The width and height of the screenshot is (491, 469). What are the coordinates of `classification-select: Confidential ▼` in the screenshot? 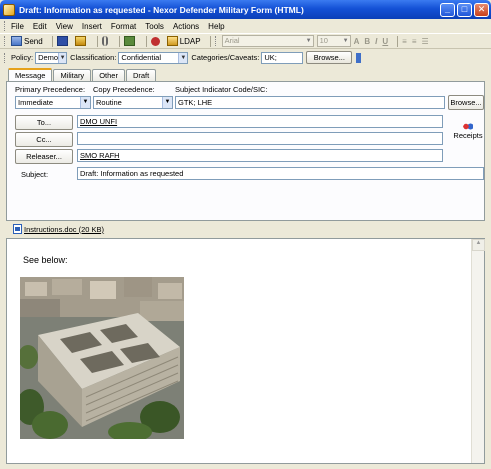 It's located at (153, 57).